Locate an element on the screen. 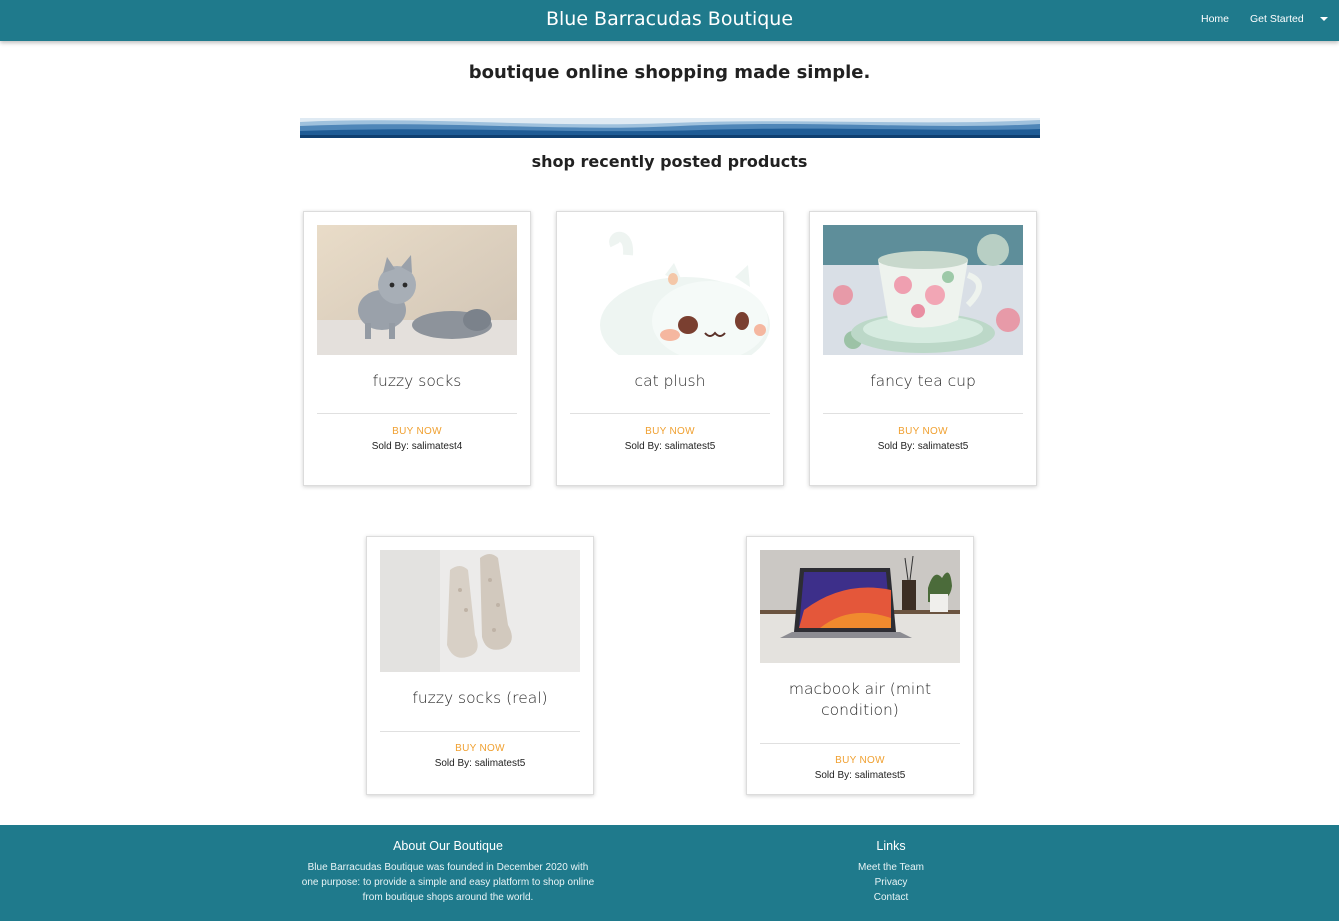 The height and width of the screenshot is (921, 1339). socks-photo is located at coordinates (480, 611).